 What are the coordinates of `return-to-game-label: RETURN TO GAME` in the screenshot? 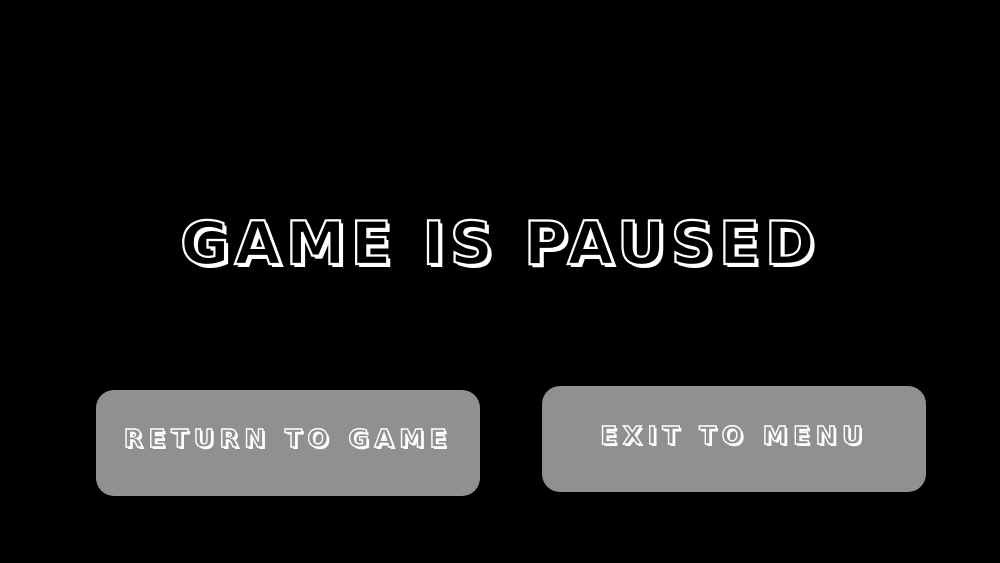 It's located at (288, 438).